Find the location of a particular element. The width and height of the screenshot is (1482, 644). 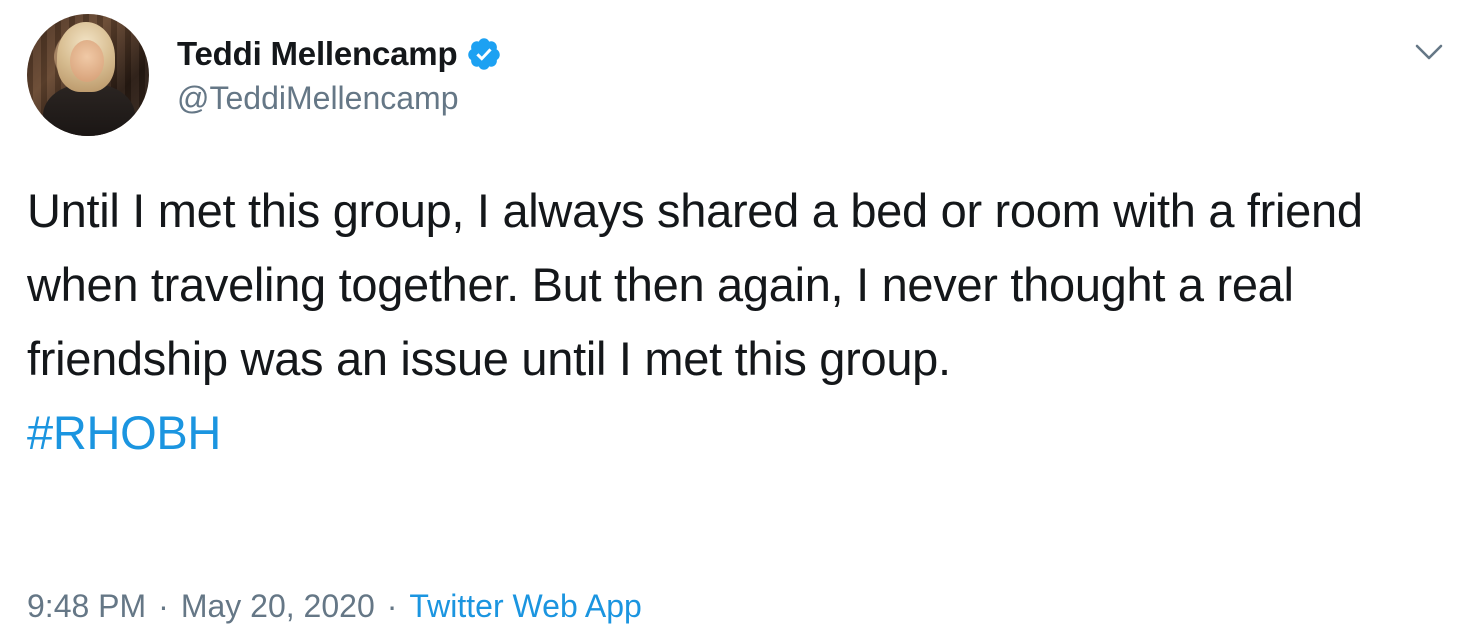

tweet-meta: 9:48 PM · May 20, 2020 · Twitter Web App is located at coordinates (334, 606).